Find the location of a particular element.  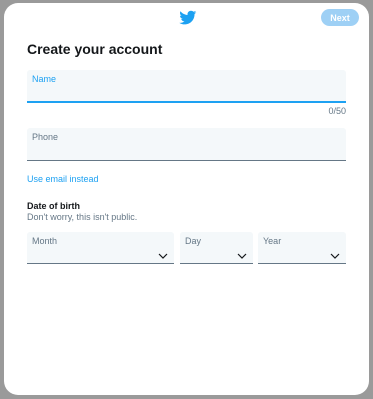

month-select-label: Month is located at coordinates (45, 241).